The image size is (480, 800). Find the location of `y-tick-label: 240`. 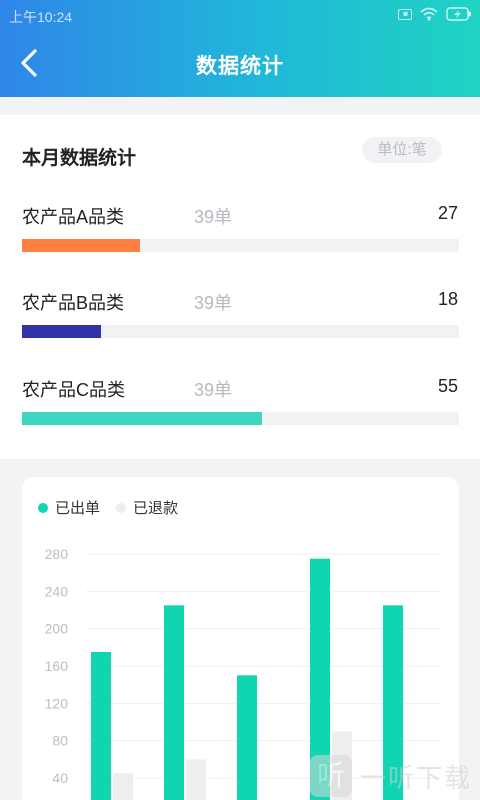

y-tick-label: 240 is located at coordinates (57, 591).